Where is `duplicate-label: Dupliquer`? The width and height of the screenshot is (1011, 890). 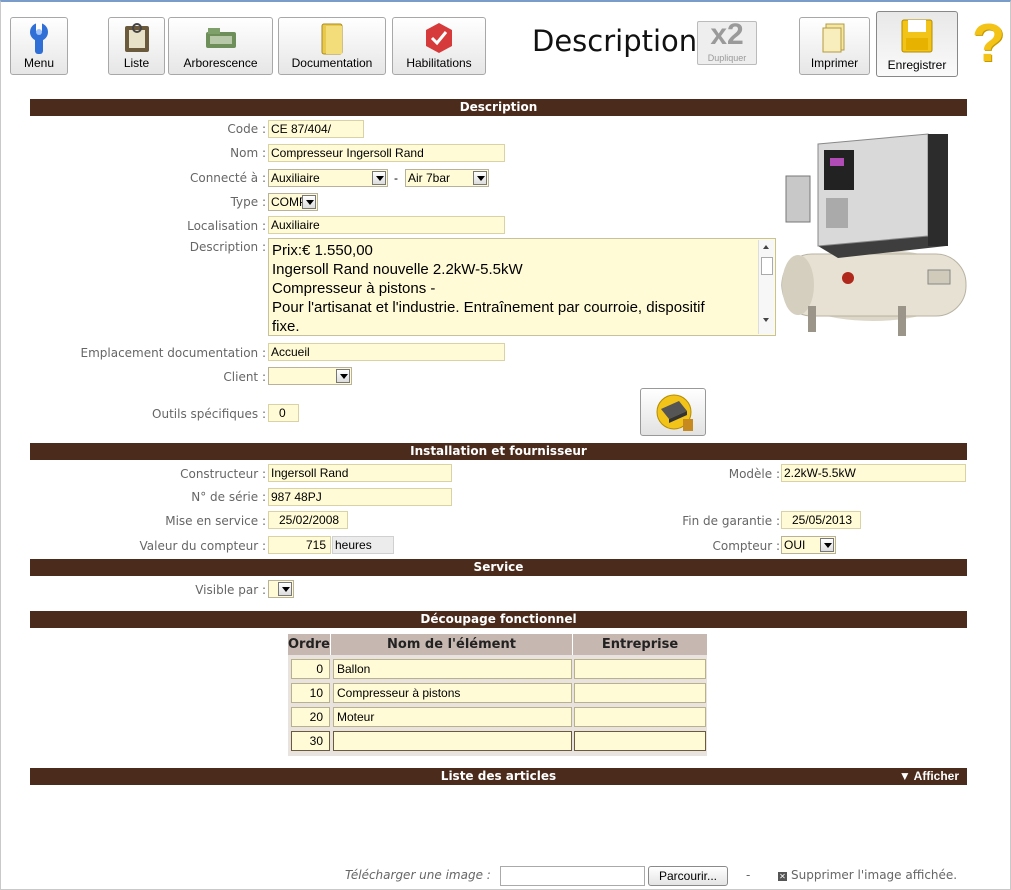
duplicate-label: Dupliquer is located at coordinates (727, 58).